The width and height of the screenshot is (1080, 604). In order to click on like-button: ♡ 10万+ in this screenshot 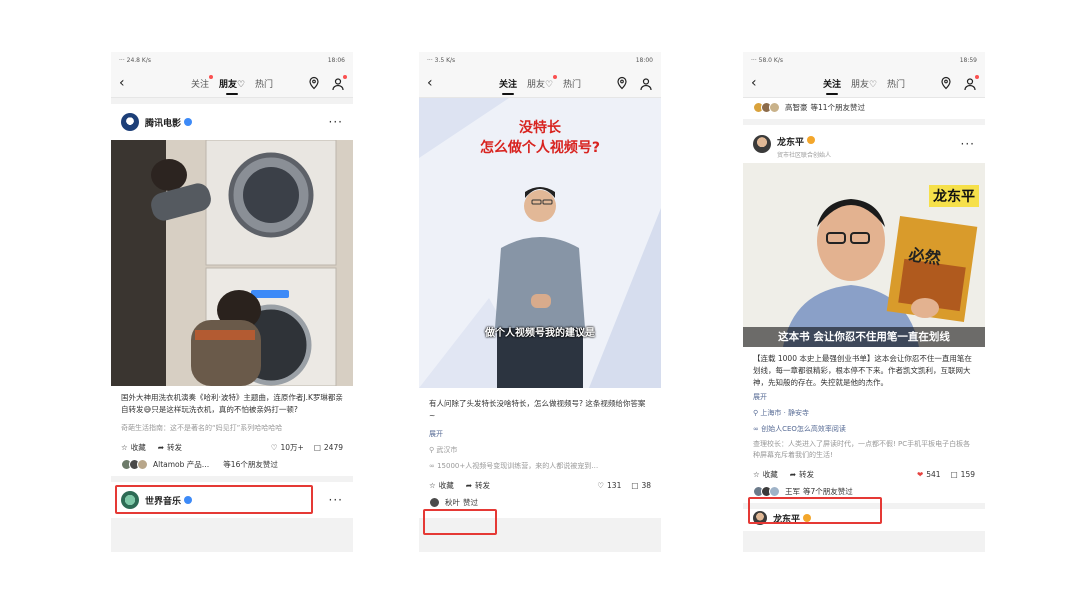, I will do `click(287, 447)`.